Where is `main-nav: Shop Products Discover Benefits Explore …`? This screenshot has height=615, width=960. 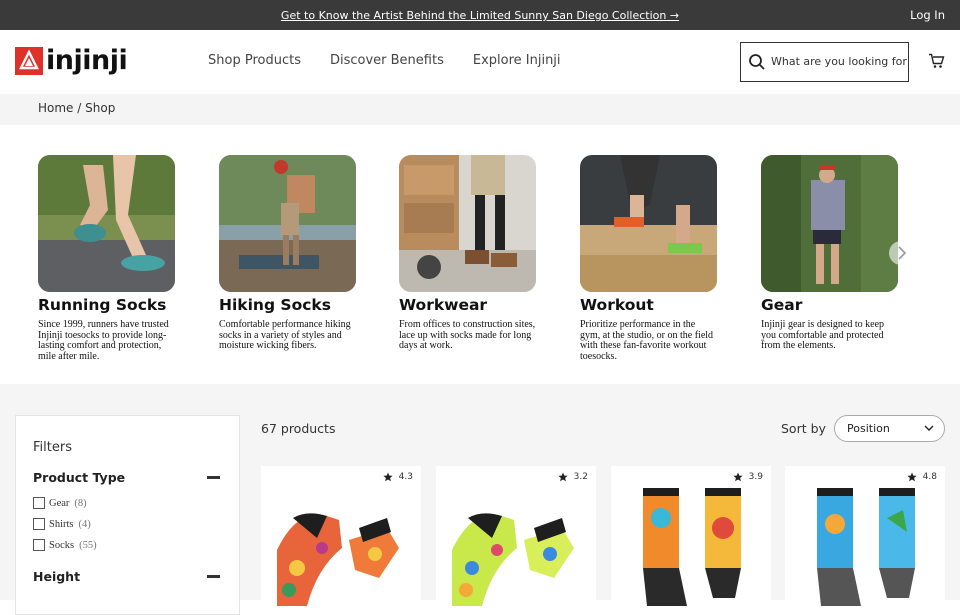
main-nav: Shop Products Discover Benefits Explore … is located at coordinates (384, 60).